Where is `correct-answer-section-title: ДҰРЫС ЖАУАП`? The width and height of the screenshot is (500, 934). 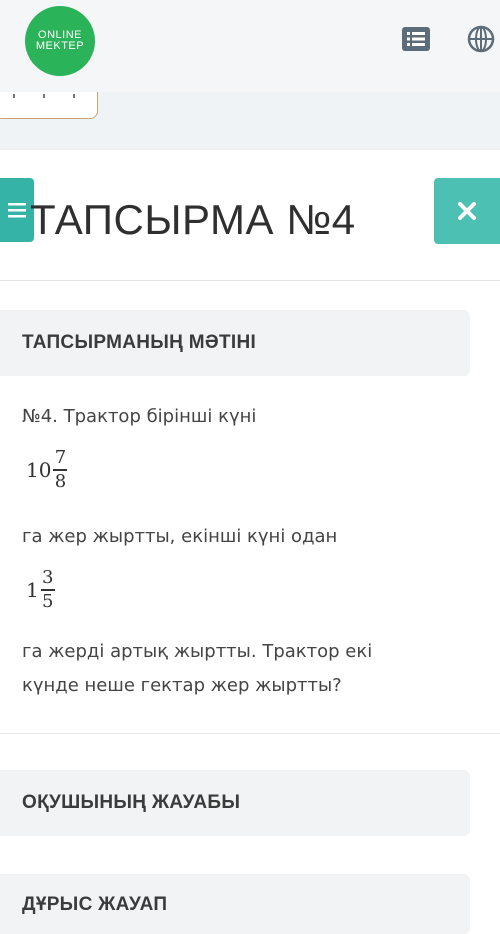 correct-answer-section-title: ДҰРЫС ЖАУАП is located at coordinates (95, 904).